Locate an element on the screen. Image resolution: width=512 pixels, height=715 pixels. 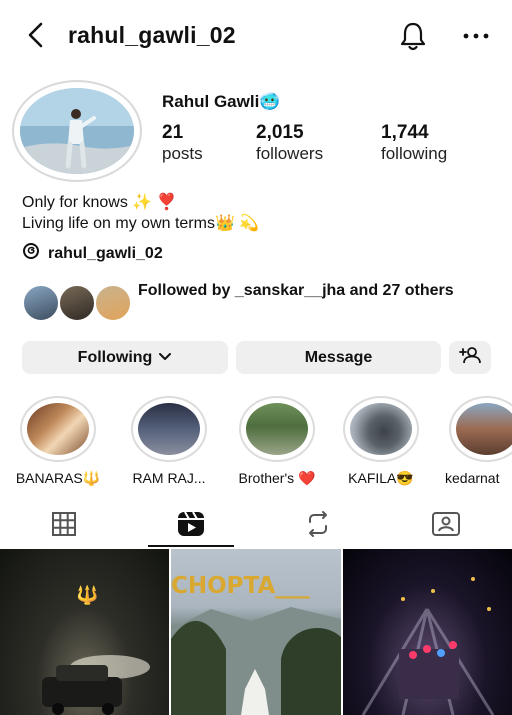
posts-label: posts is located at coordinates (182, 153).